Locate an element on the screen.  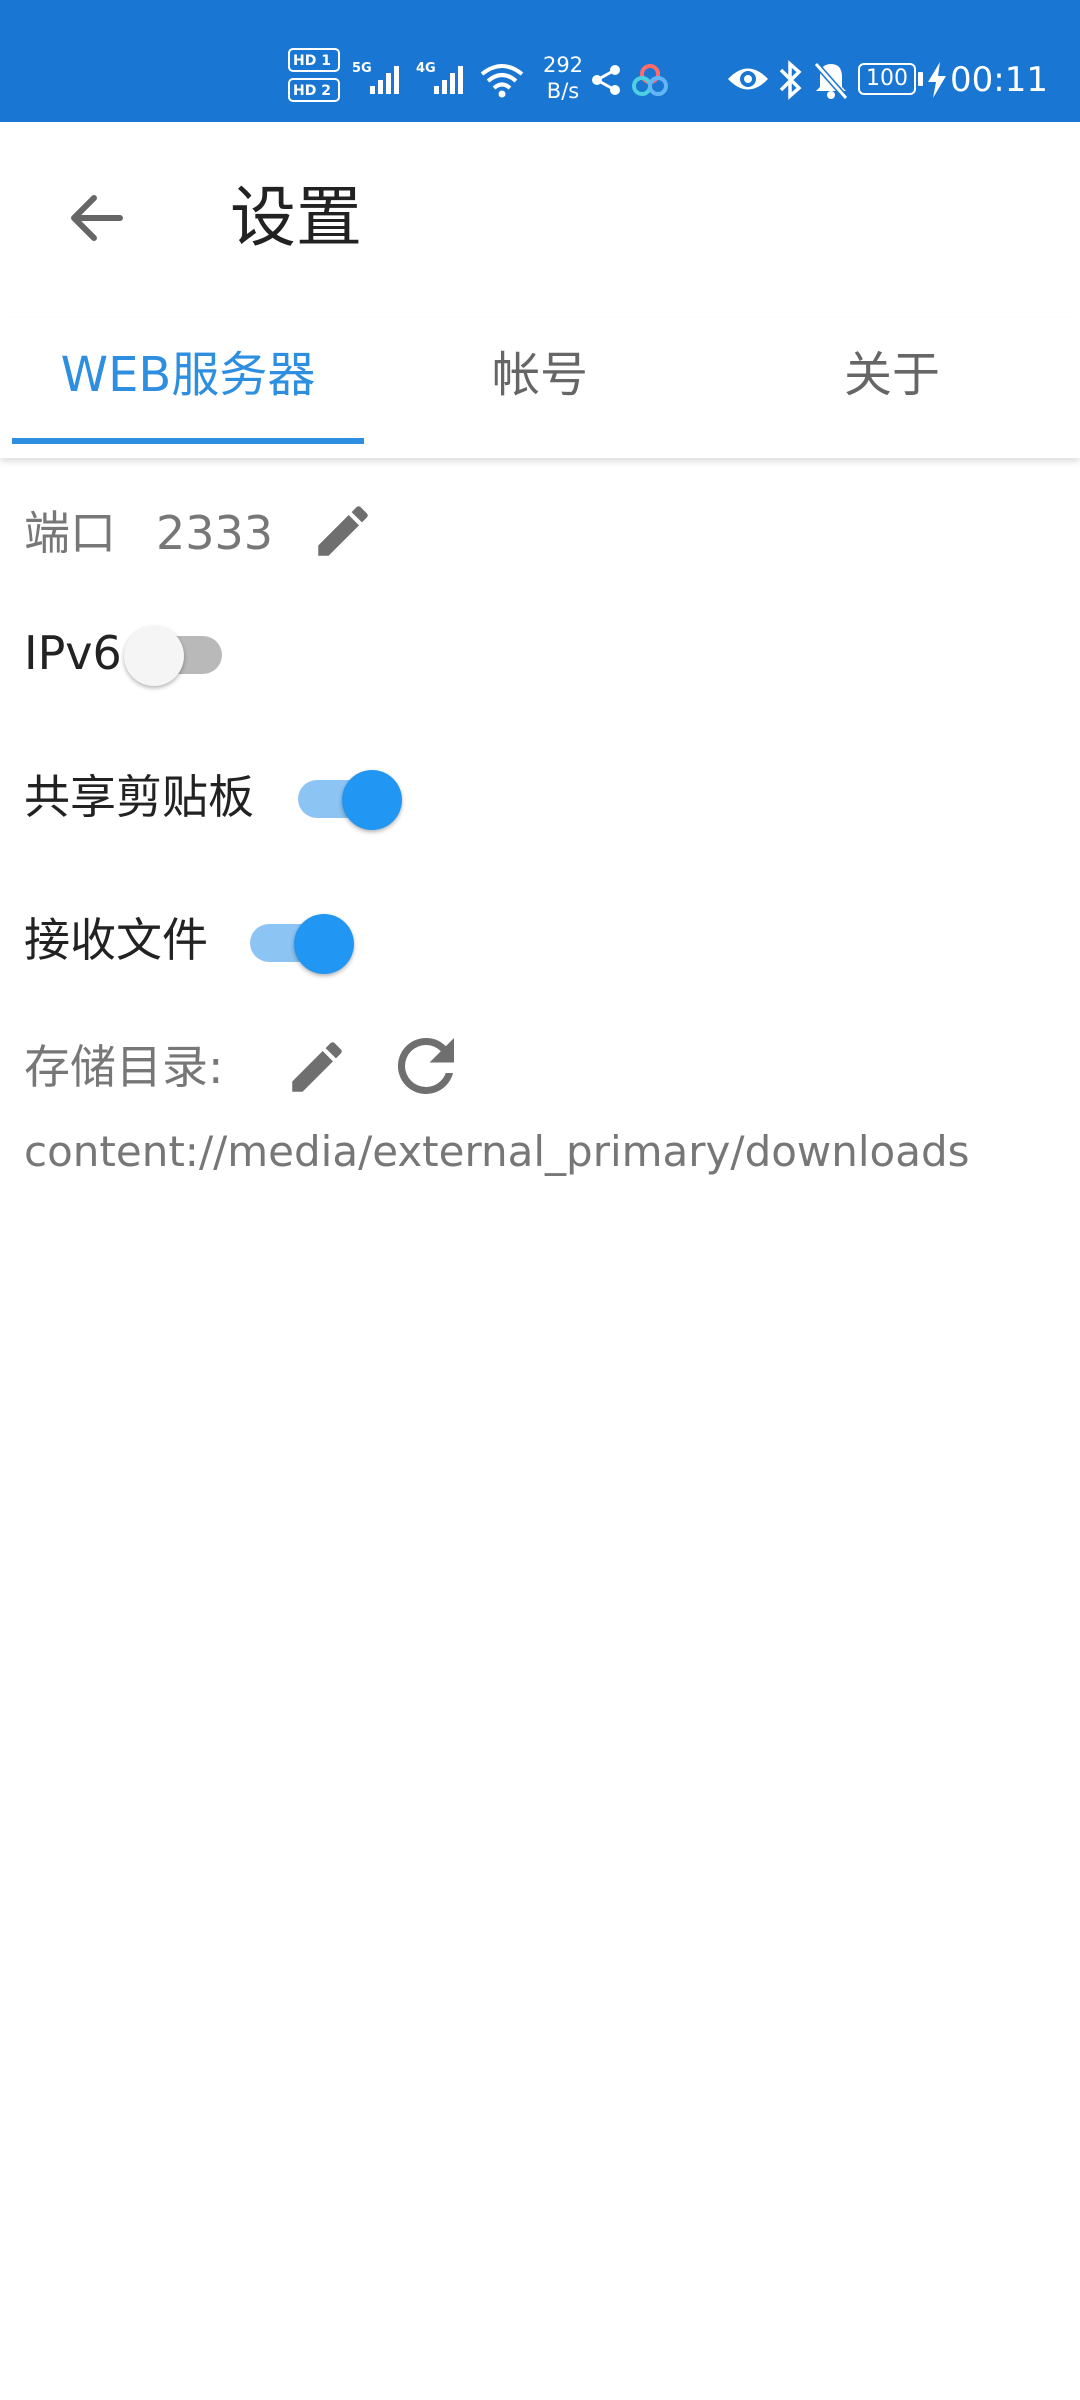
receive-files-toggle-thumb is located at coordinates (324, 944).